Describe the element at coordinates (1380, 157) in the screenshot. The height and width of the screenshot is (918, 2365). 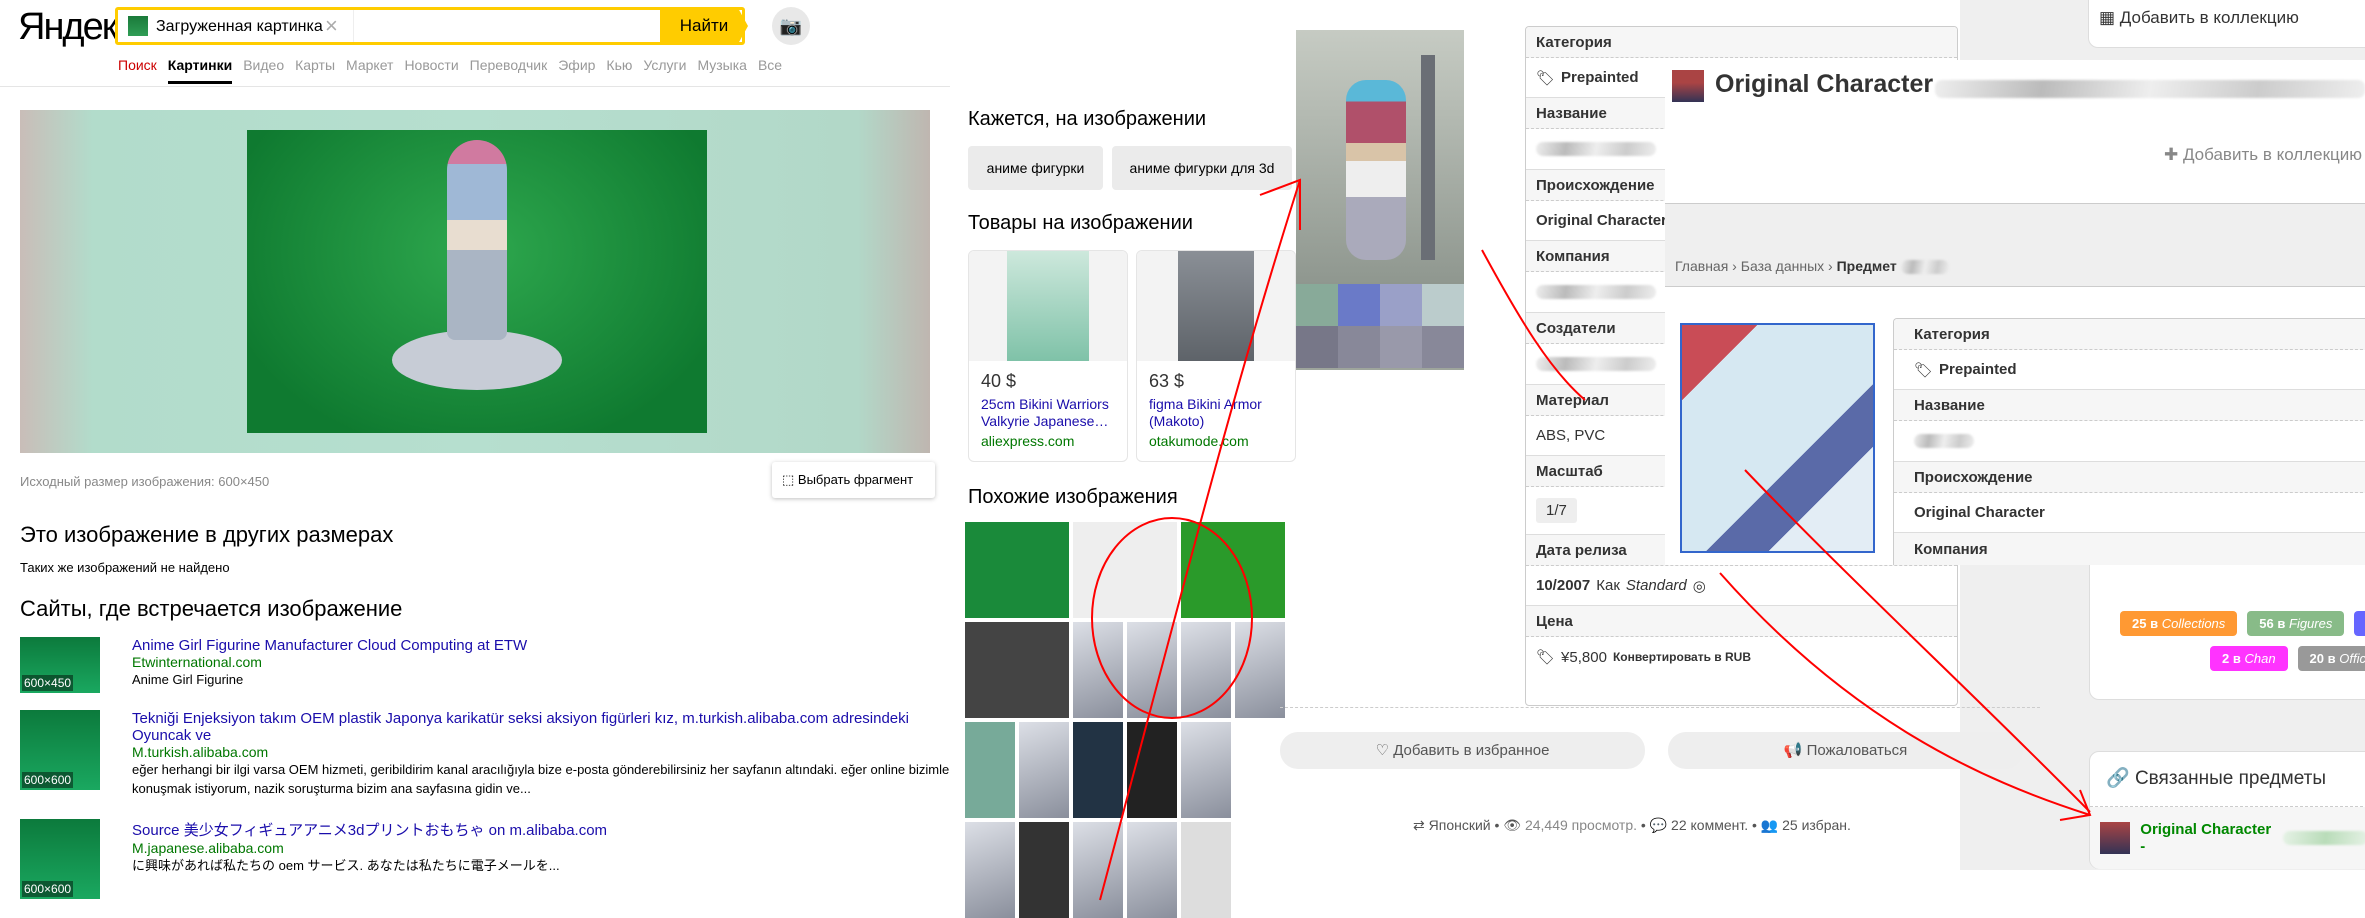
I see `figure-photo` at that location.